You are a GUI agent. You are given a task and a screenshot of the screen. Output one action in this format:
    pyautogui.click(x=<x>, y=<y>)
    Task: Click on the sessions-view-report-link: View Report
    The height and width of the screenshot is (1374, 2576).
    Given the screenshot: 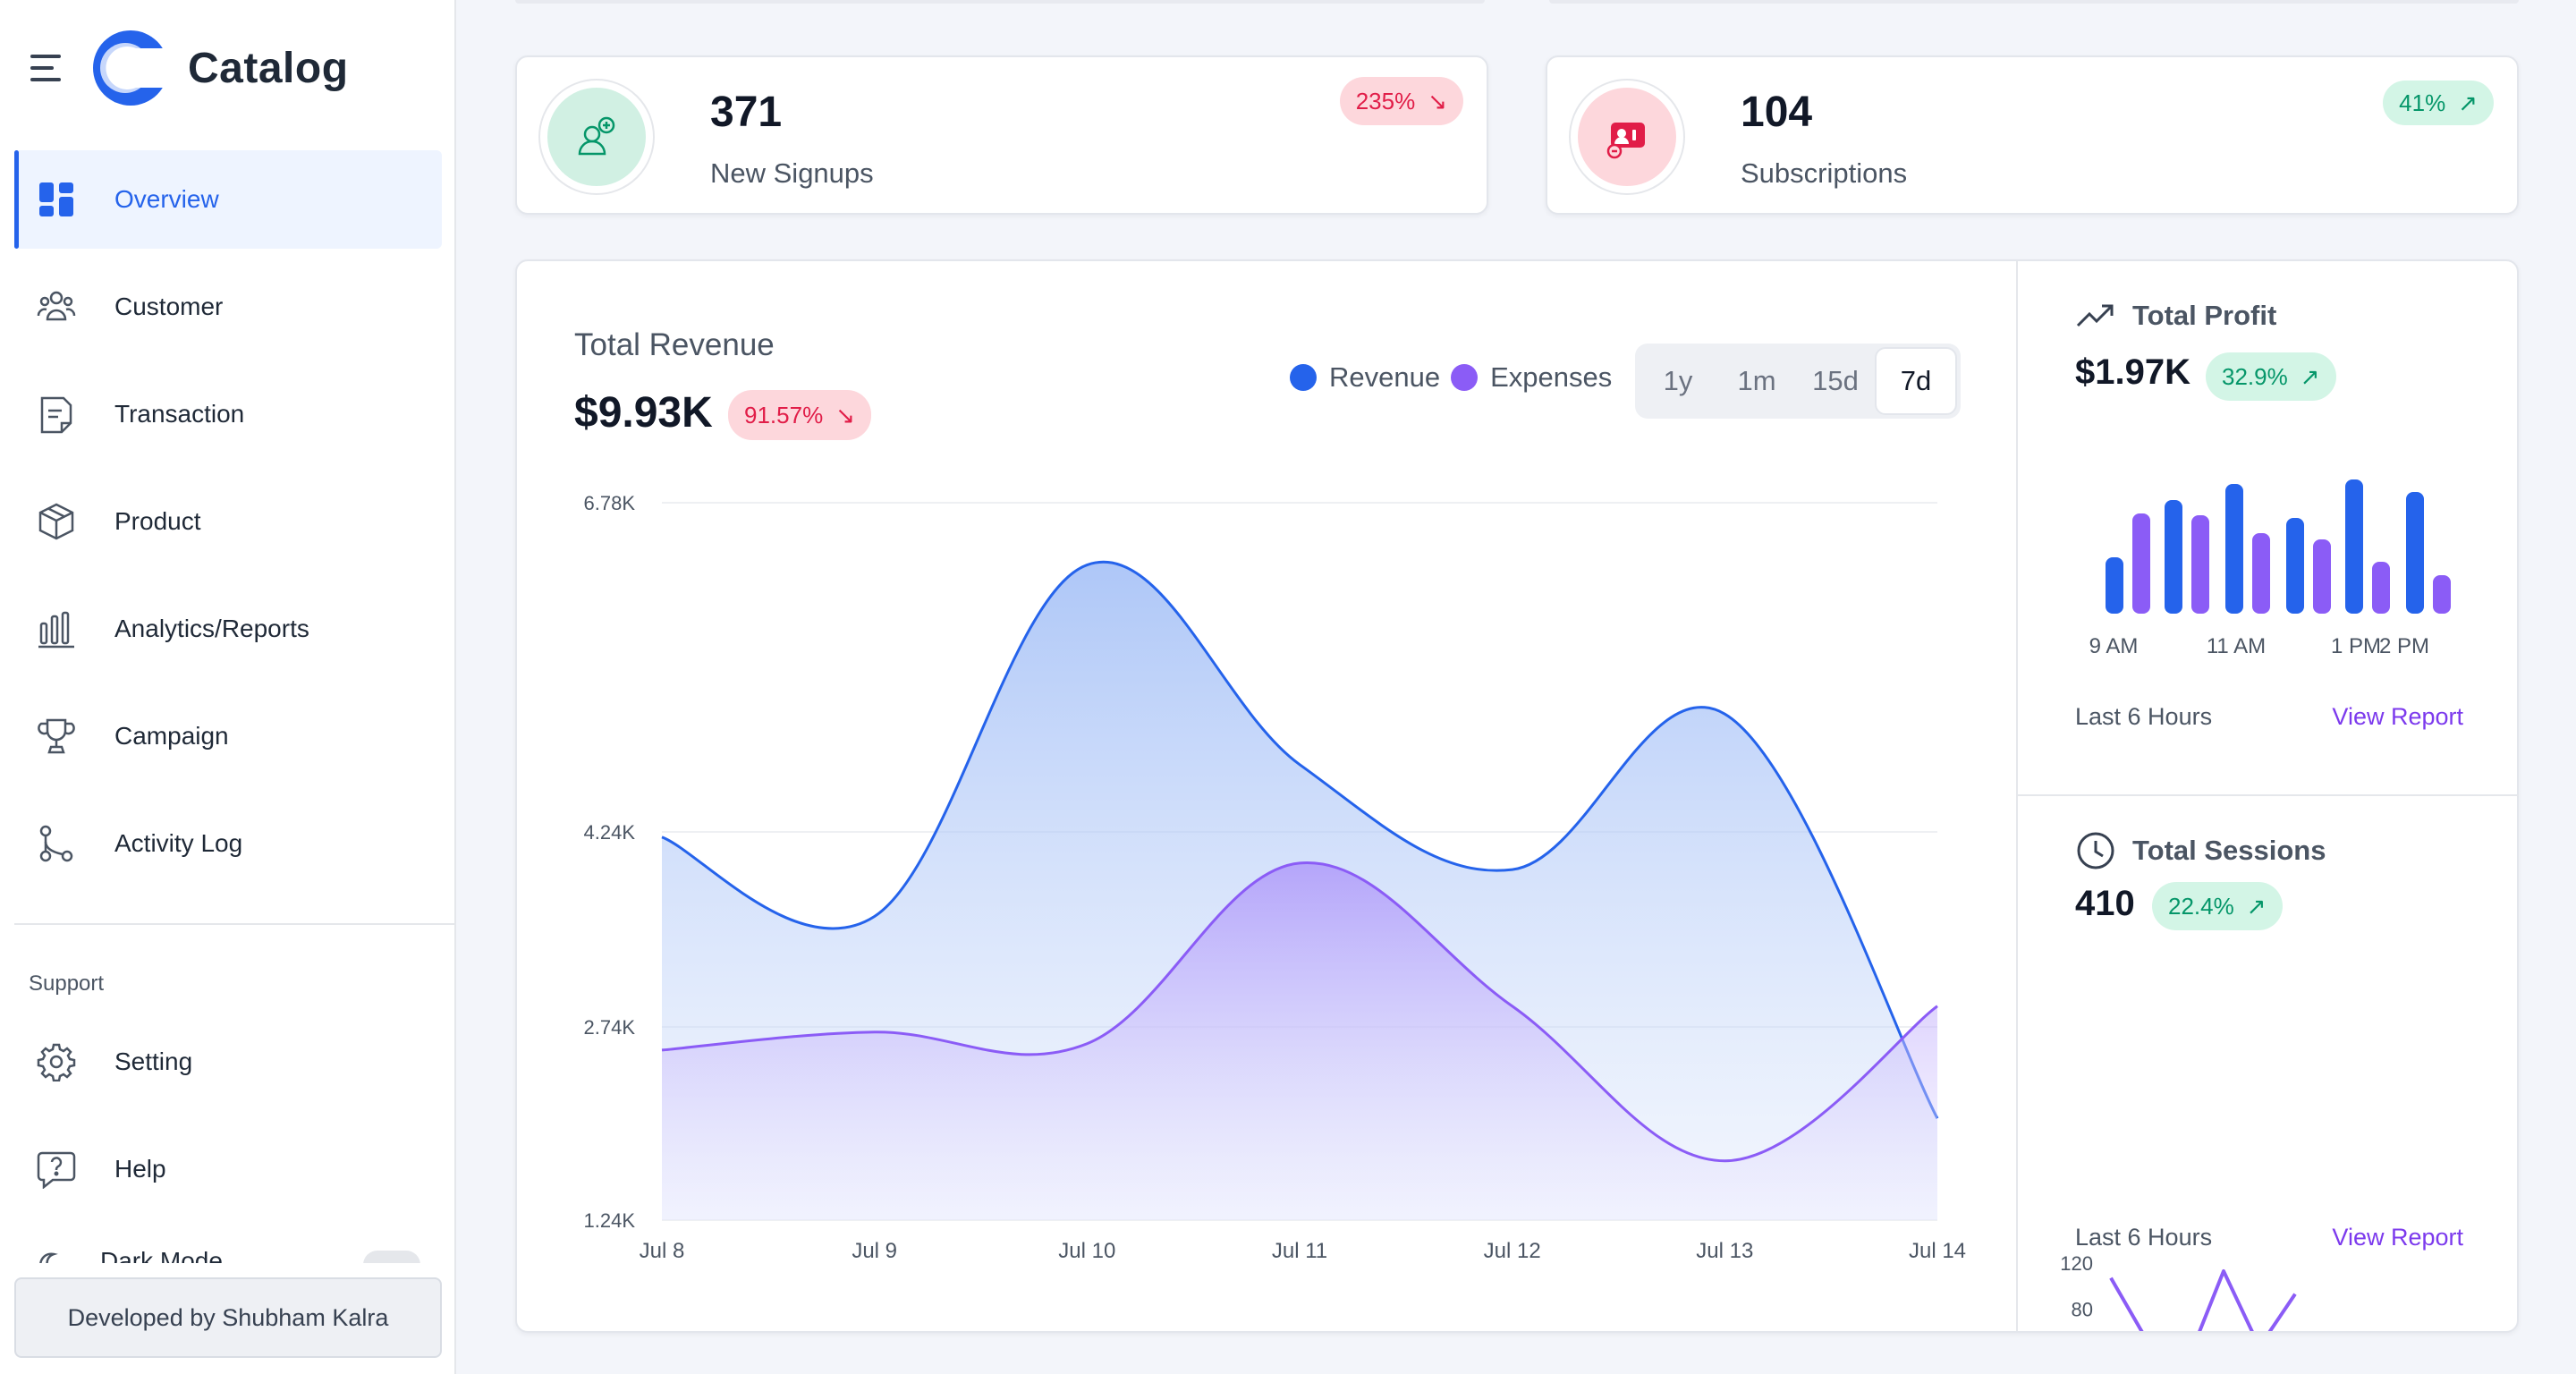 What is the action you would take?
    pyautogui.click(x=2397, y=1237)
    